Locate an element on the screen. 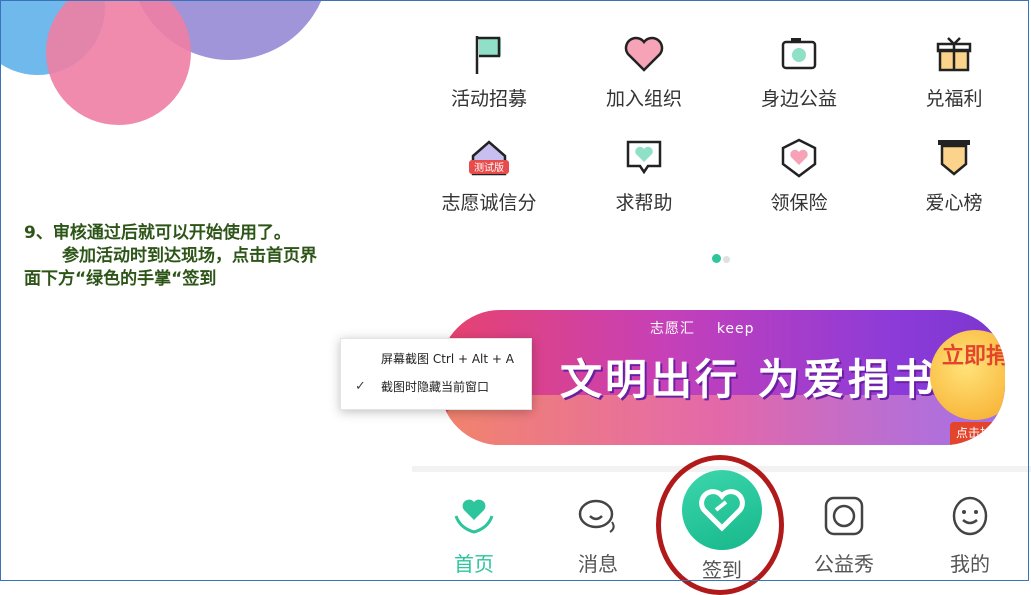 Image resolution: width=1031 pixels, height=595 pixels. page-indicator is located at coordinates (721, 257).